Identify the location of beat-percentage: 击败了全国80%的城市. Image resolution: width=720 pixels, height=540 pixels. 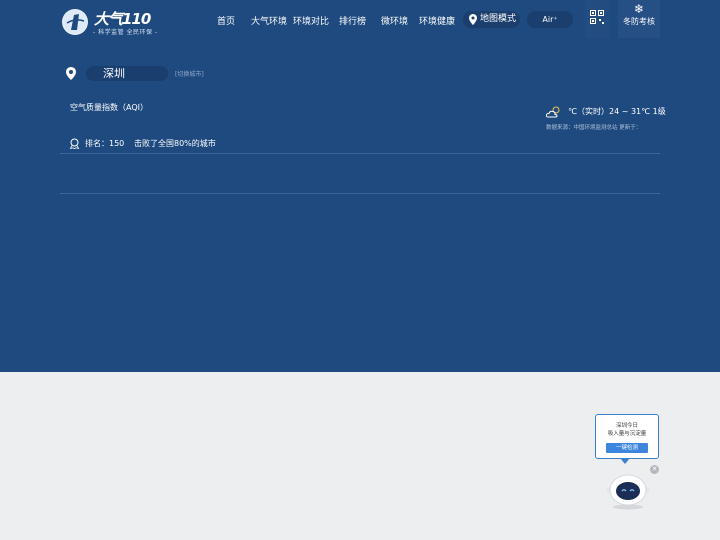
(175, 143).